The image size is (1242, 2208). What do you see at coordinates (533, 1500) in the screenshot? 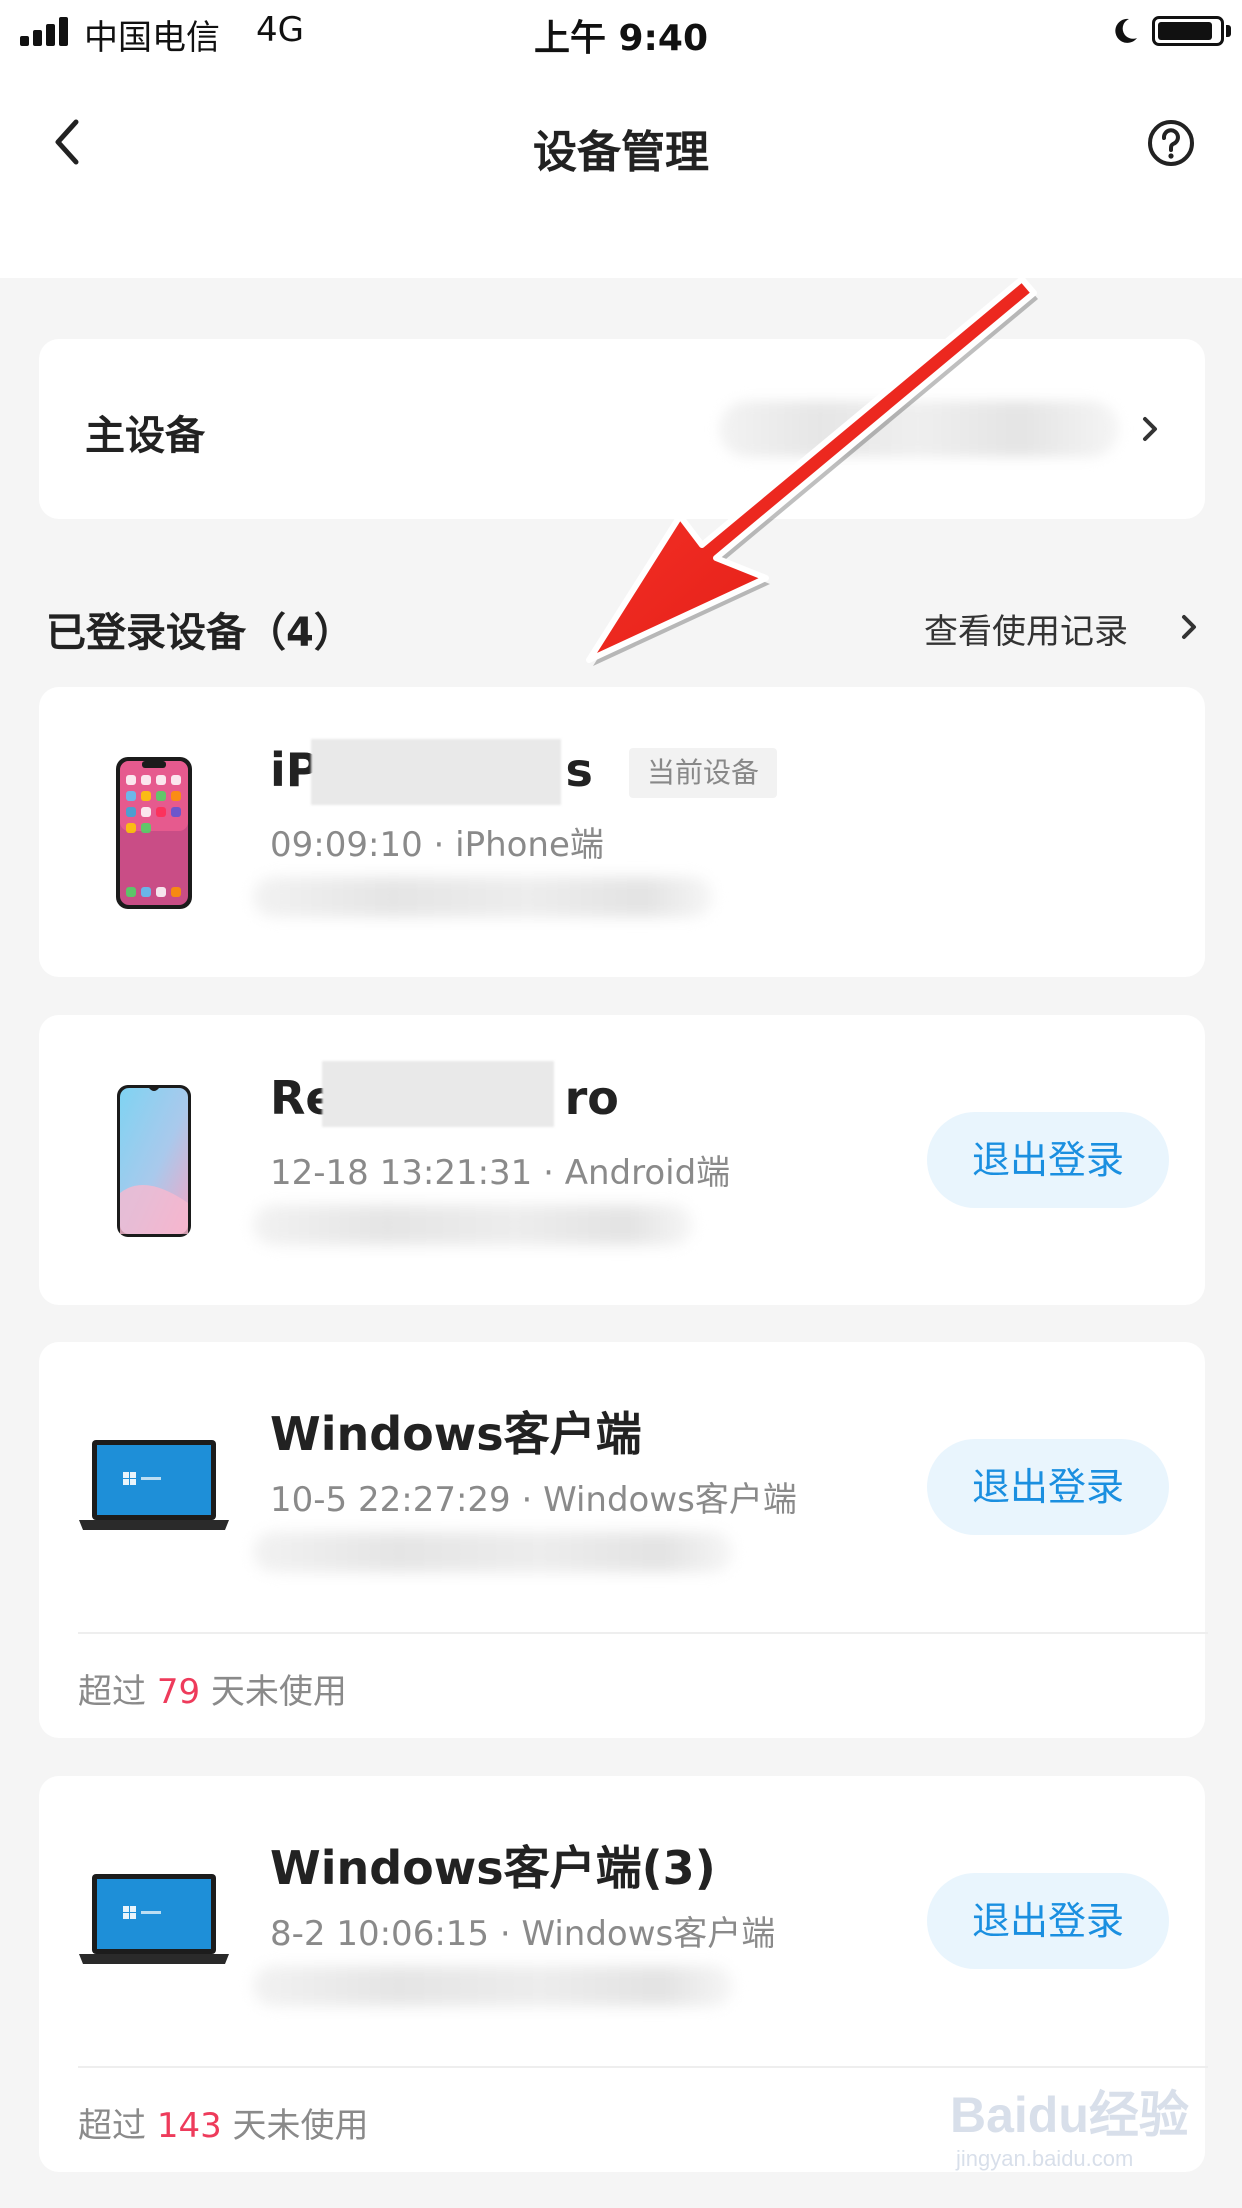
I see `device-meta: 10-5 22:27:29 · Windows客户端` at bounding box center [533, 1500].